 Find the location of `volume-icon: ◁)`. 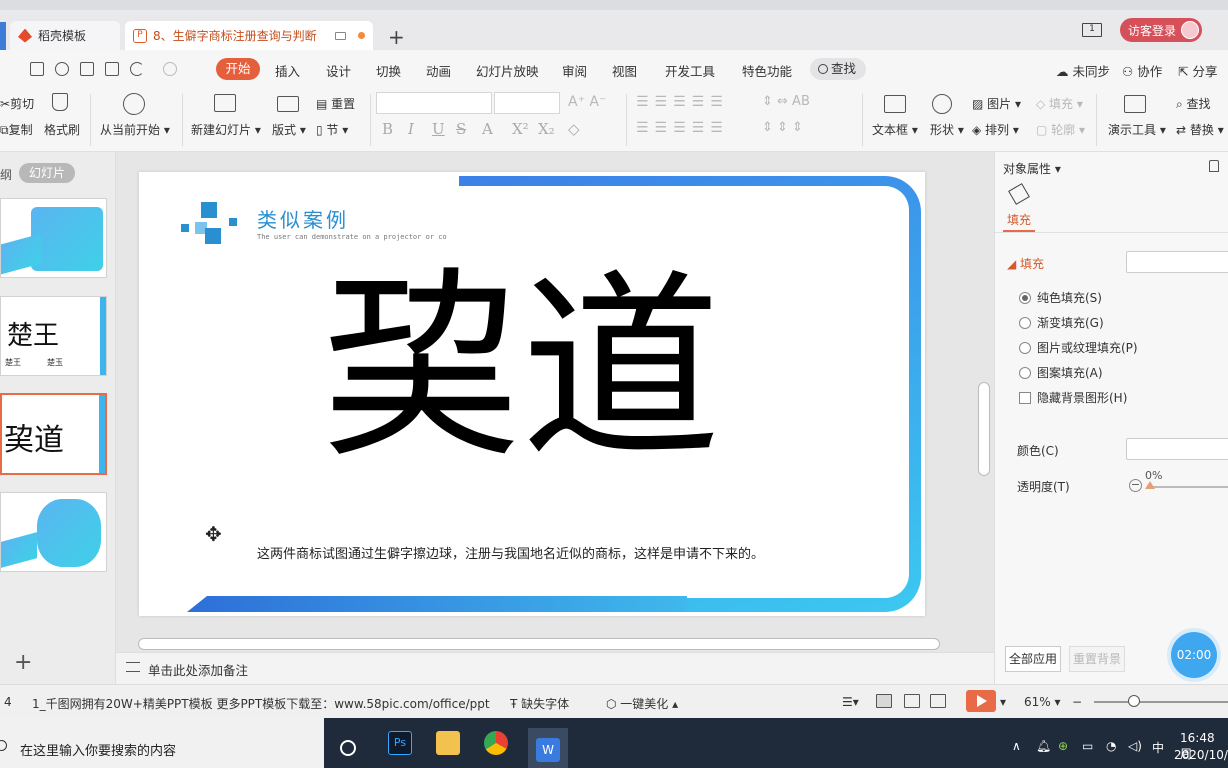

volume-icon: ◁) is located at coordinates (1135, 746).